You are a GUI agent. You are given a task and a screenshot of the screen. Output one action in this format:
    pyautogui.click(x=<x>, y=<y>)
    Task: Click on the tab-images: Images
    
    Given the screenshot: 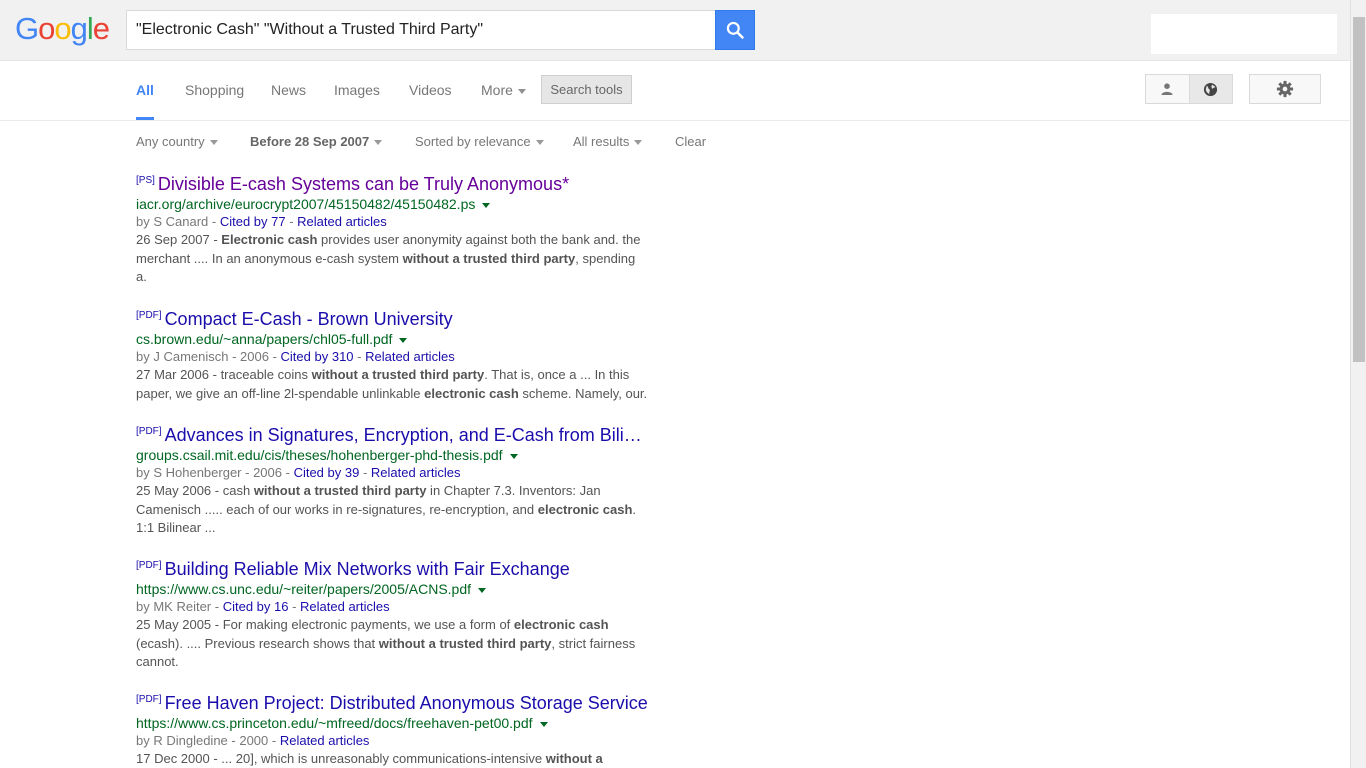 What is the action you would take?
    pyautogui.click(x=357, y=90)
    